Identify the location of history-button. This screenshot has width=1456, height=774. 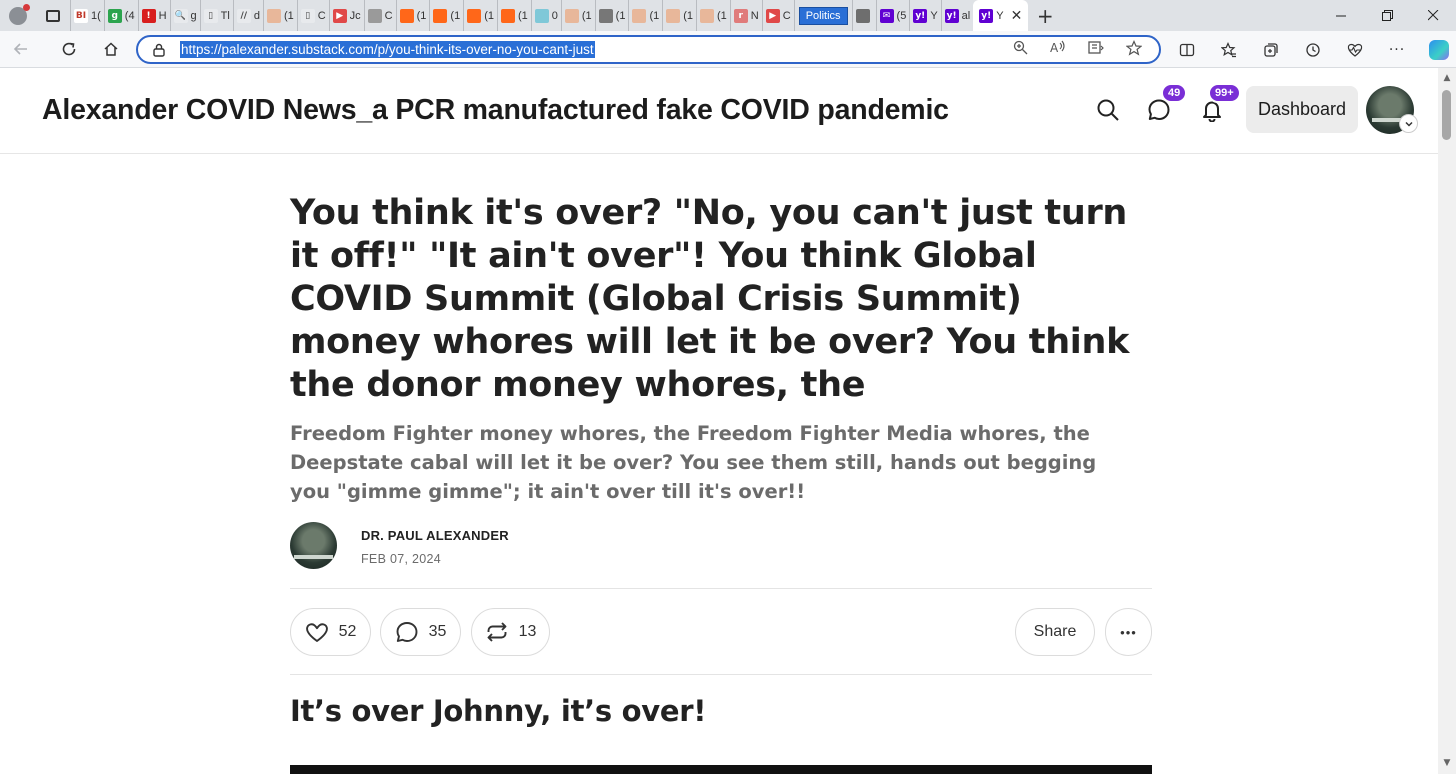
(1313, 49).